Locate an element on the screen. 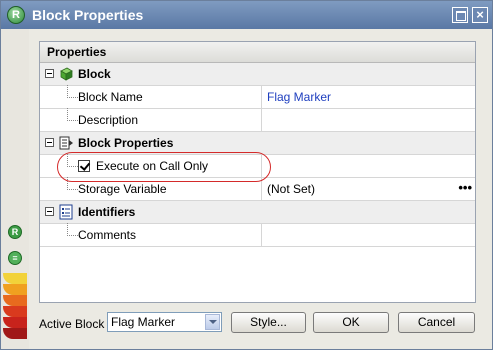 The height and width of the screenshot is (350, 493). empty-value-cell is located at coordinates (368, 166).